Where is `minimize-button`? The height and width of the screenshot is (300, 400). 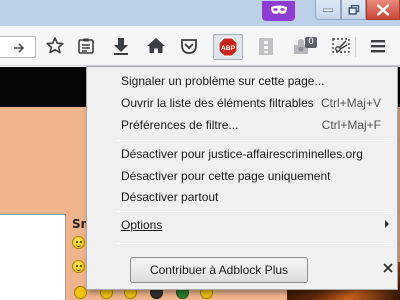
minimize-button is located at coordinates (328, 10).